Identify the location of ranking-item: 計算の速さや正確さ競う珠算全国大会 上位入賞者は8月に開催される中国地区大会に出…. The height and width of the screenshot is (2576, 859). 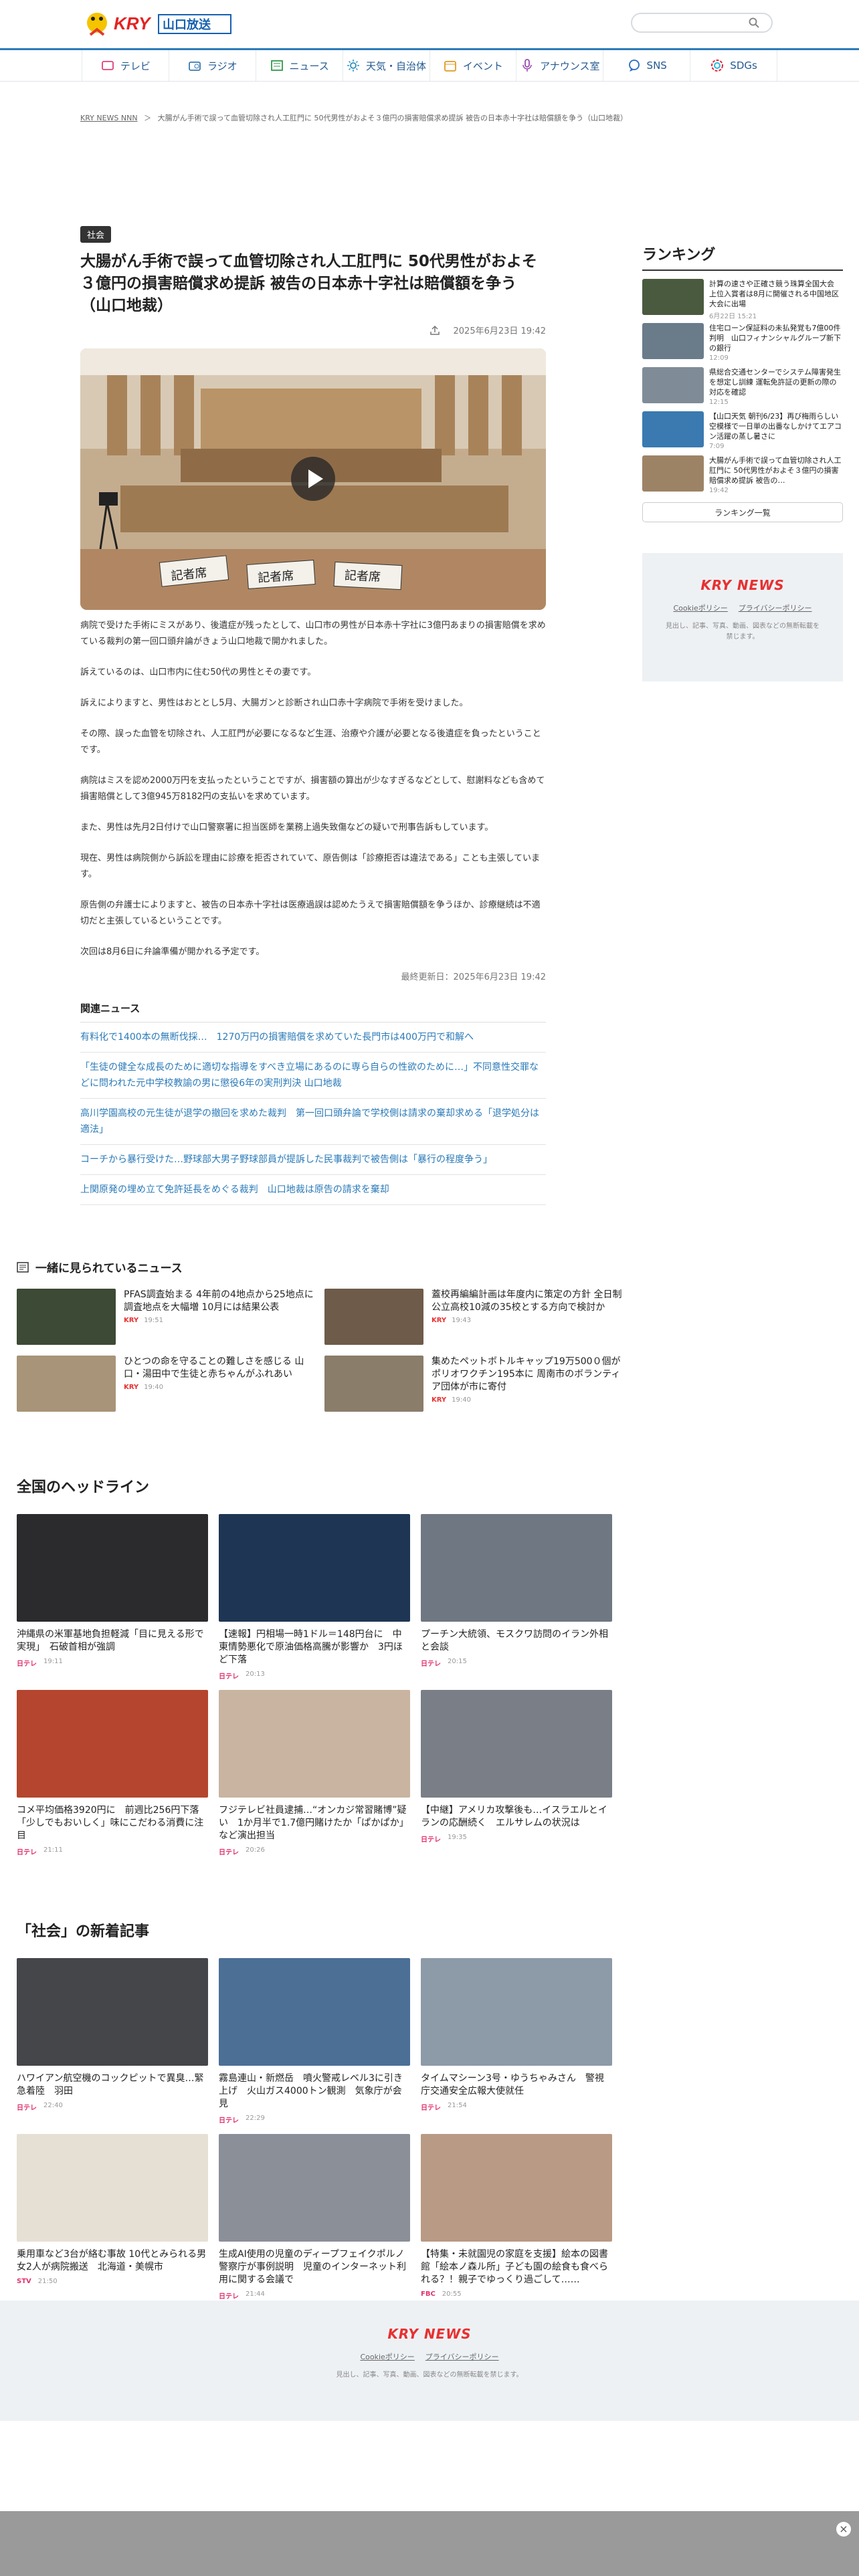
(742, 299).